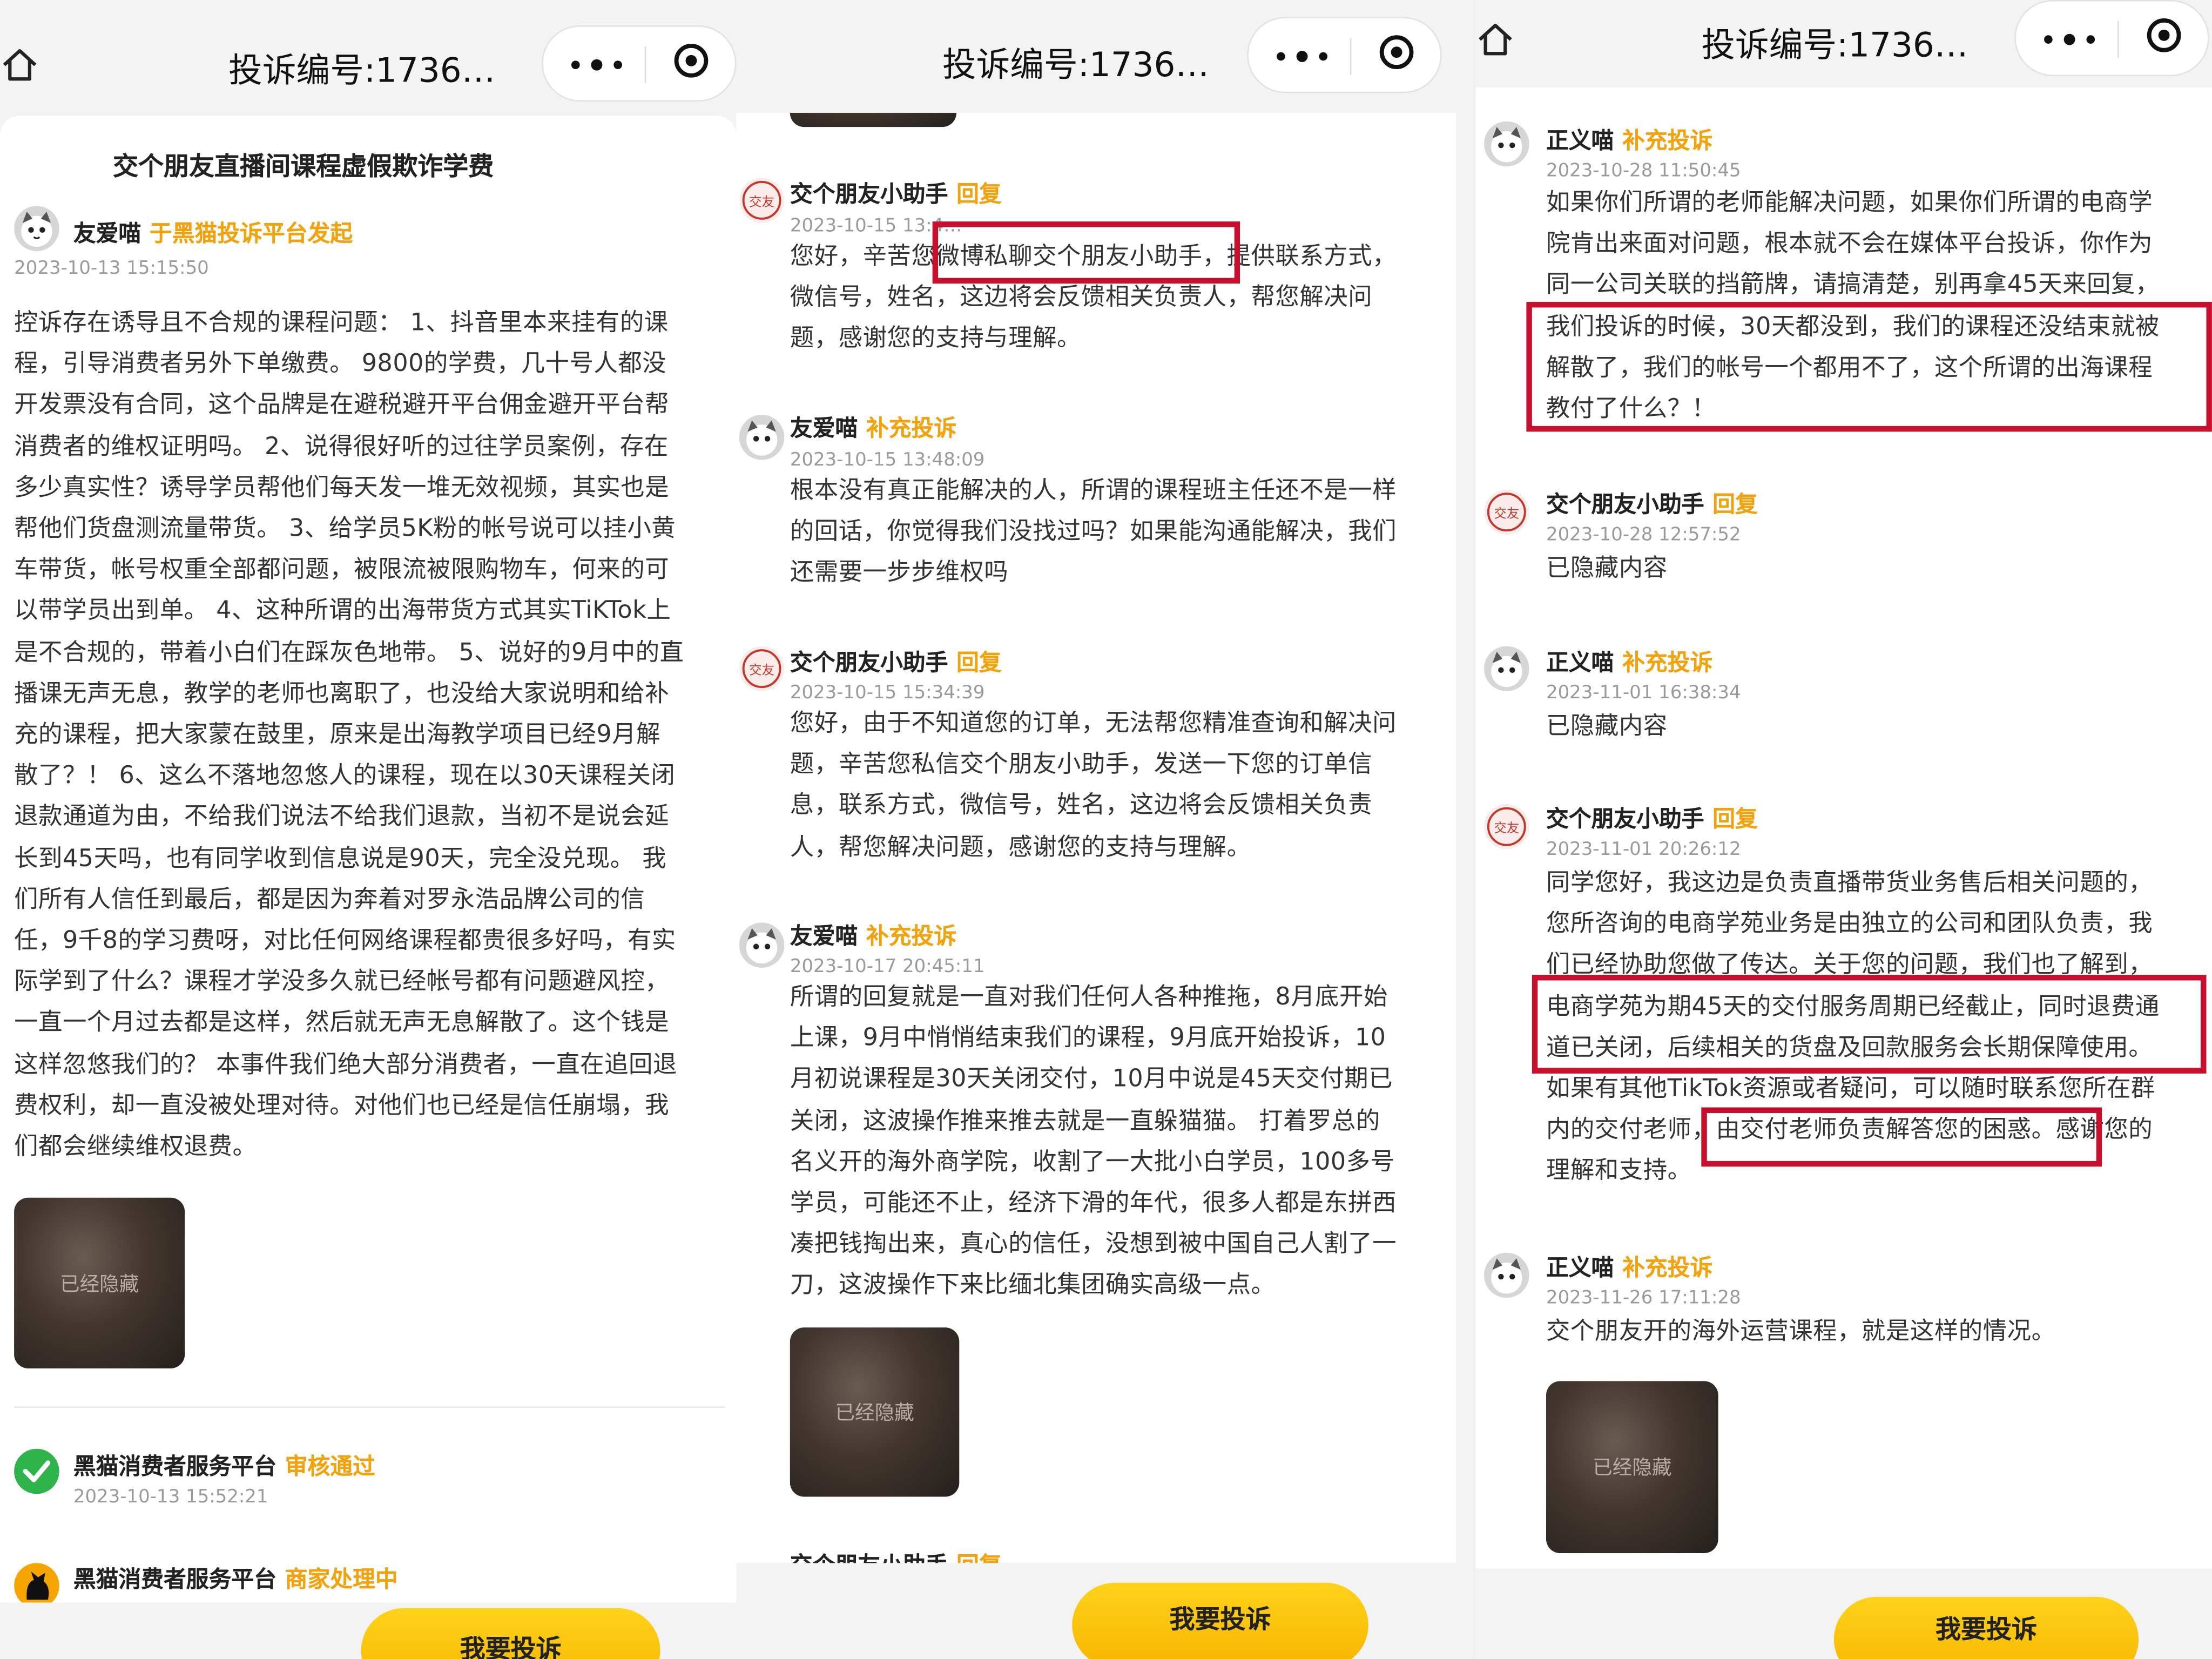  I want to click on hidden-image-label: 已经隐藏, so click(1632, 1468).